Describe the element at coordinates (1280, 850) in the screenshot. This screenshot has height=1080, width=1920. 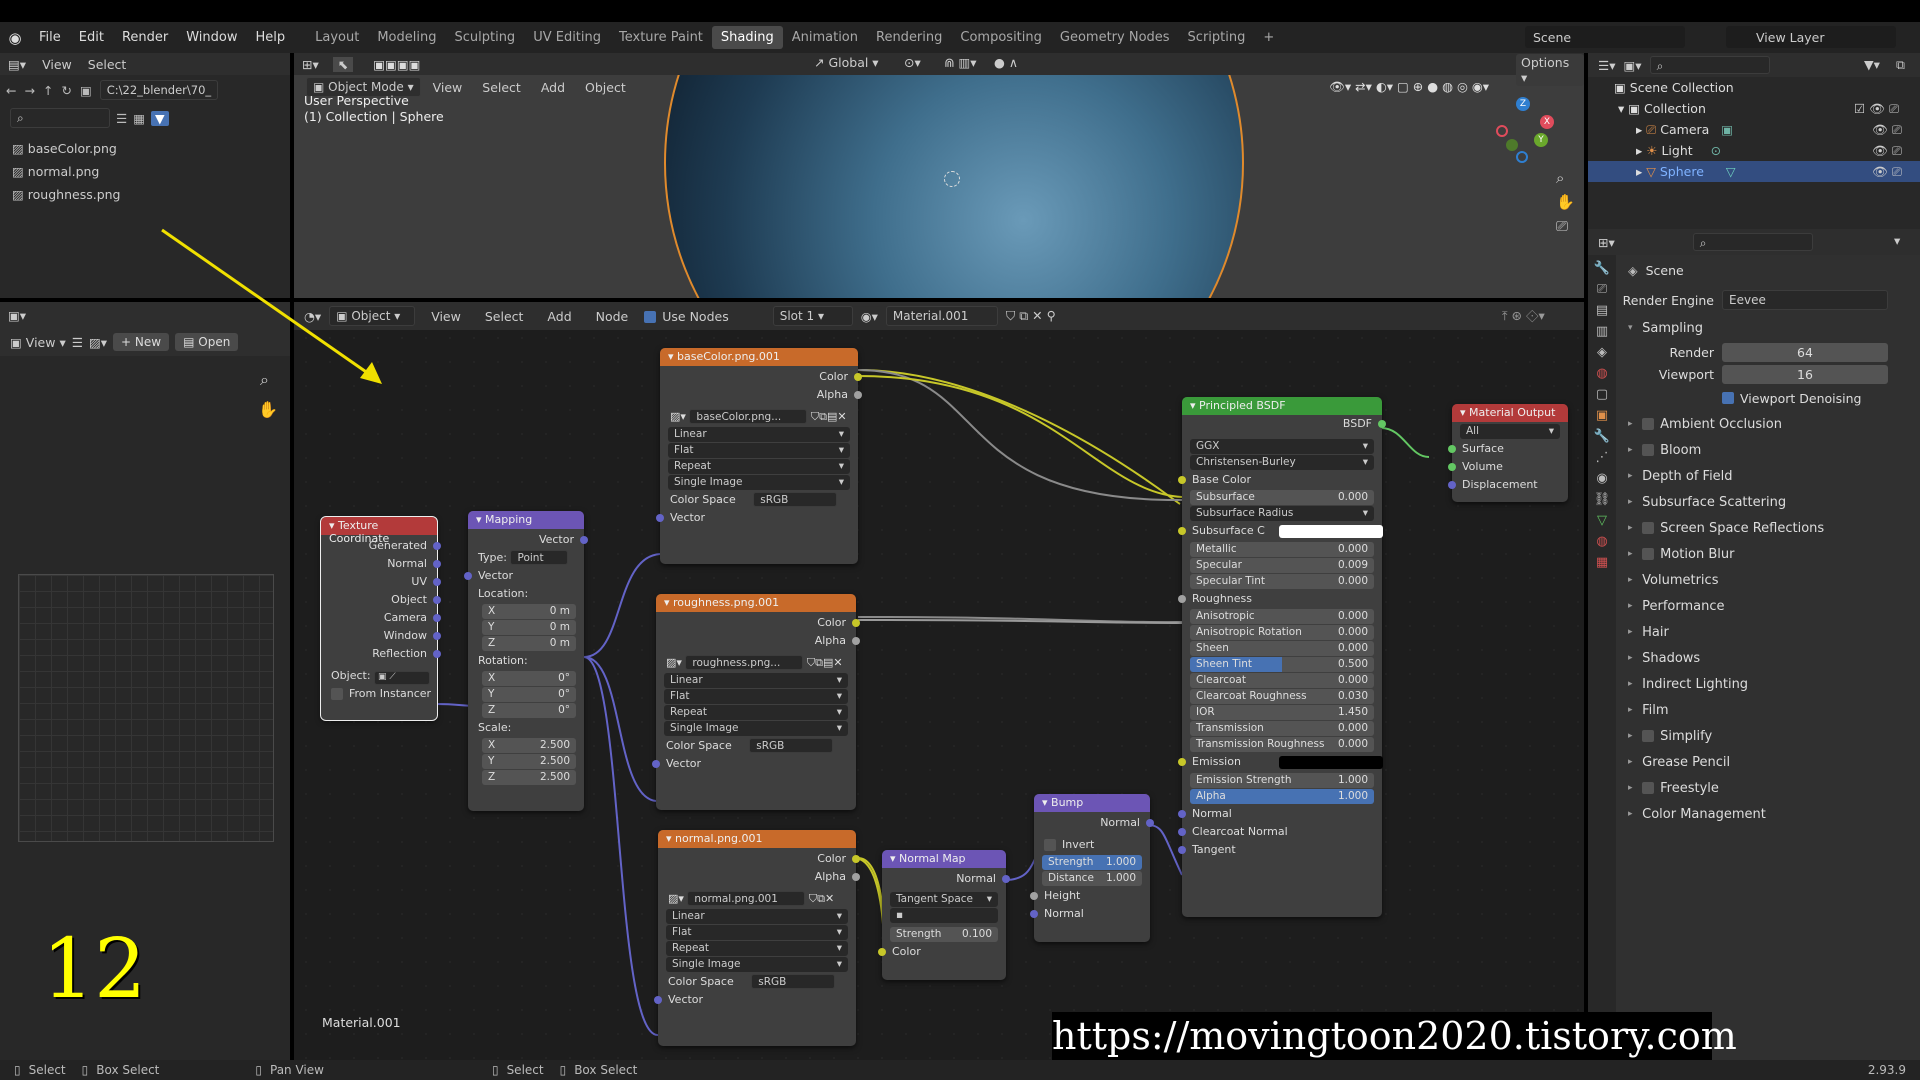
I see `socket-tangent: Tangent` at that location.